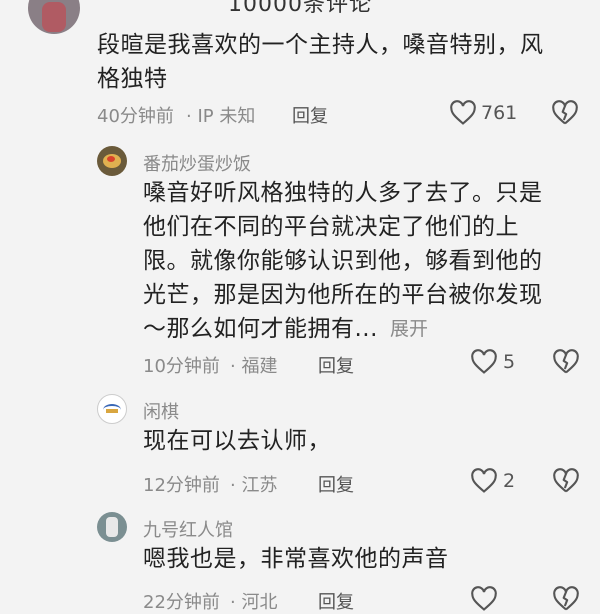 This screenshot has width=600, height=614. I want to click on comment-author: 九号红人馆, so click(188, 529).